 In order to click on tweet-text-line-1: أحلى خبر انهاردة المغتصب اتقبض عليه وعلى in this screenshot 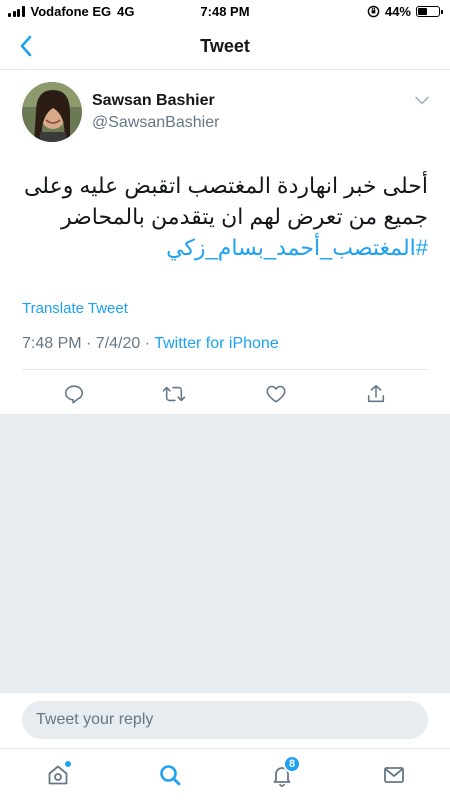, I will do `click(225, 185)`.